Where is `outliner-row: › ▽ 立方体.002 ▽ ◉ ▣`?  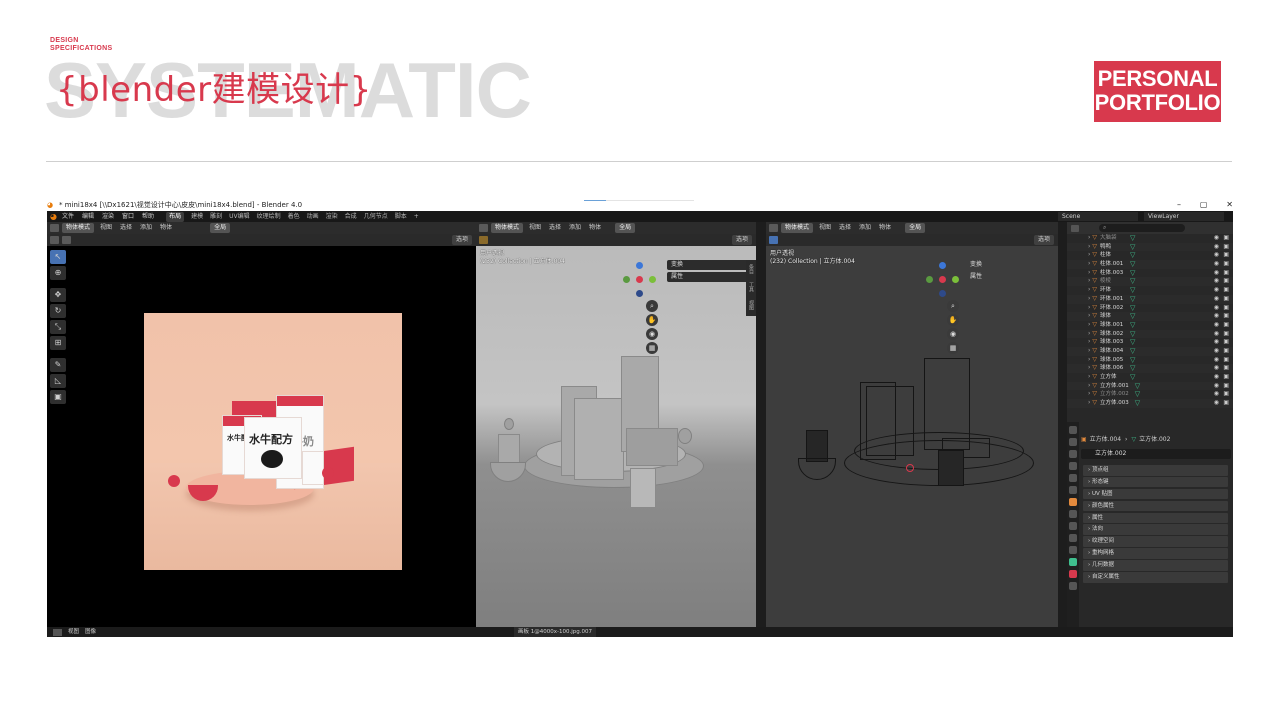
outliner-row: › ▽ 立方体.002 ▽ ◉ ▣ is located at coordinates (1150, 394).